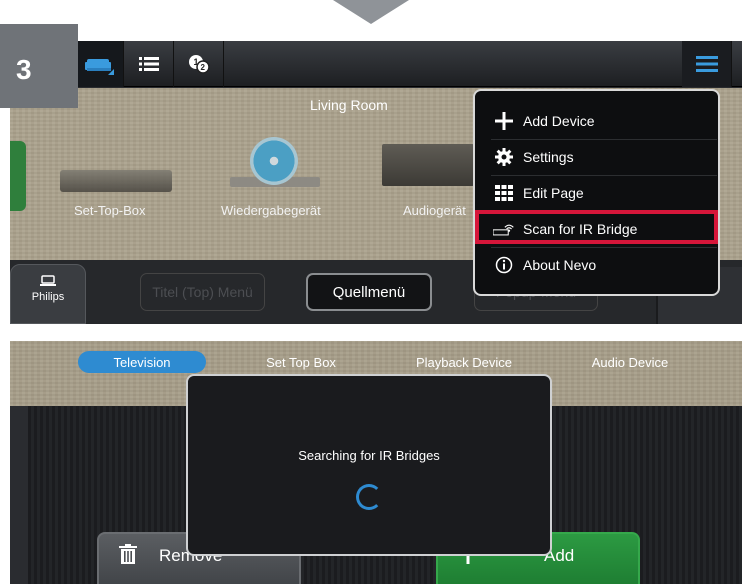 The height and width of the screenshot is (584, 742). What do you see at coordinates (301, 362) in the screenshot?
I see `tab-set-top-box: Set Top Box` at bounding box center [301, 362].